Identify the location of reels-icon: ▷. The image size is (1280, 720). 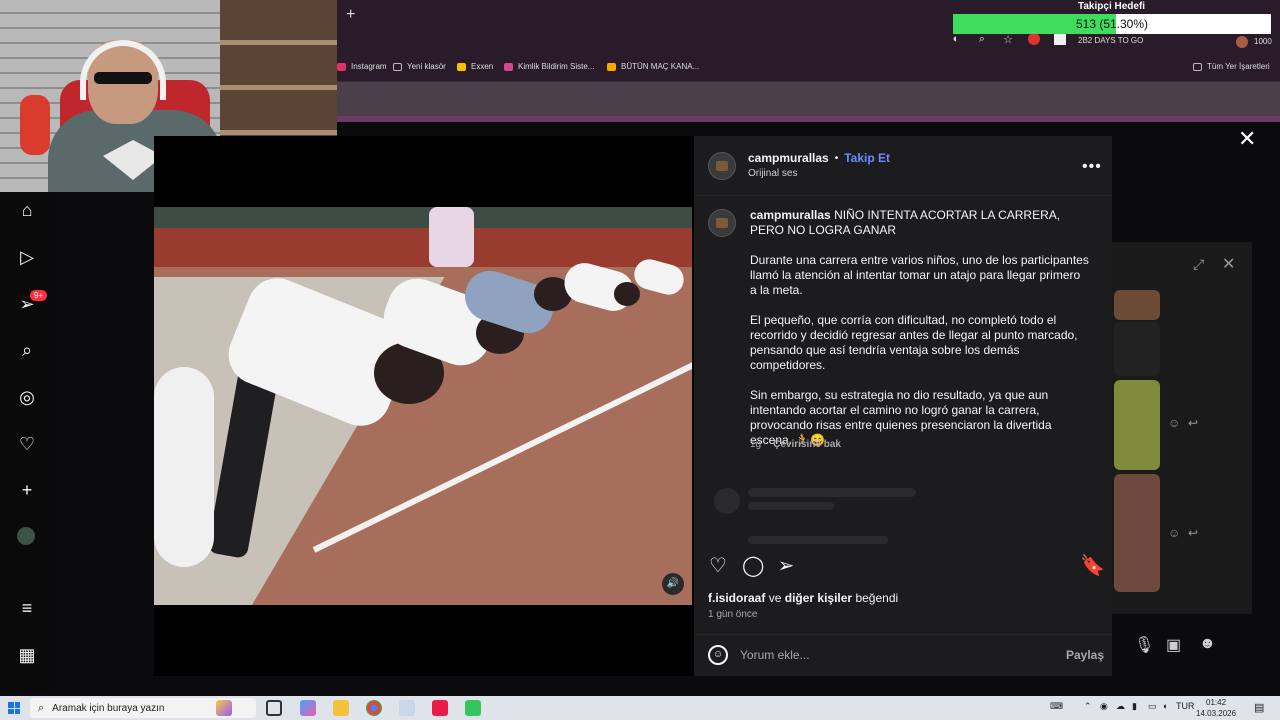
(27, 257).